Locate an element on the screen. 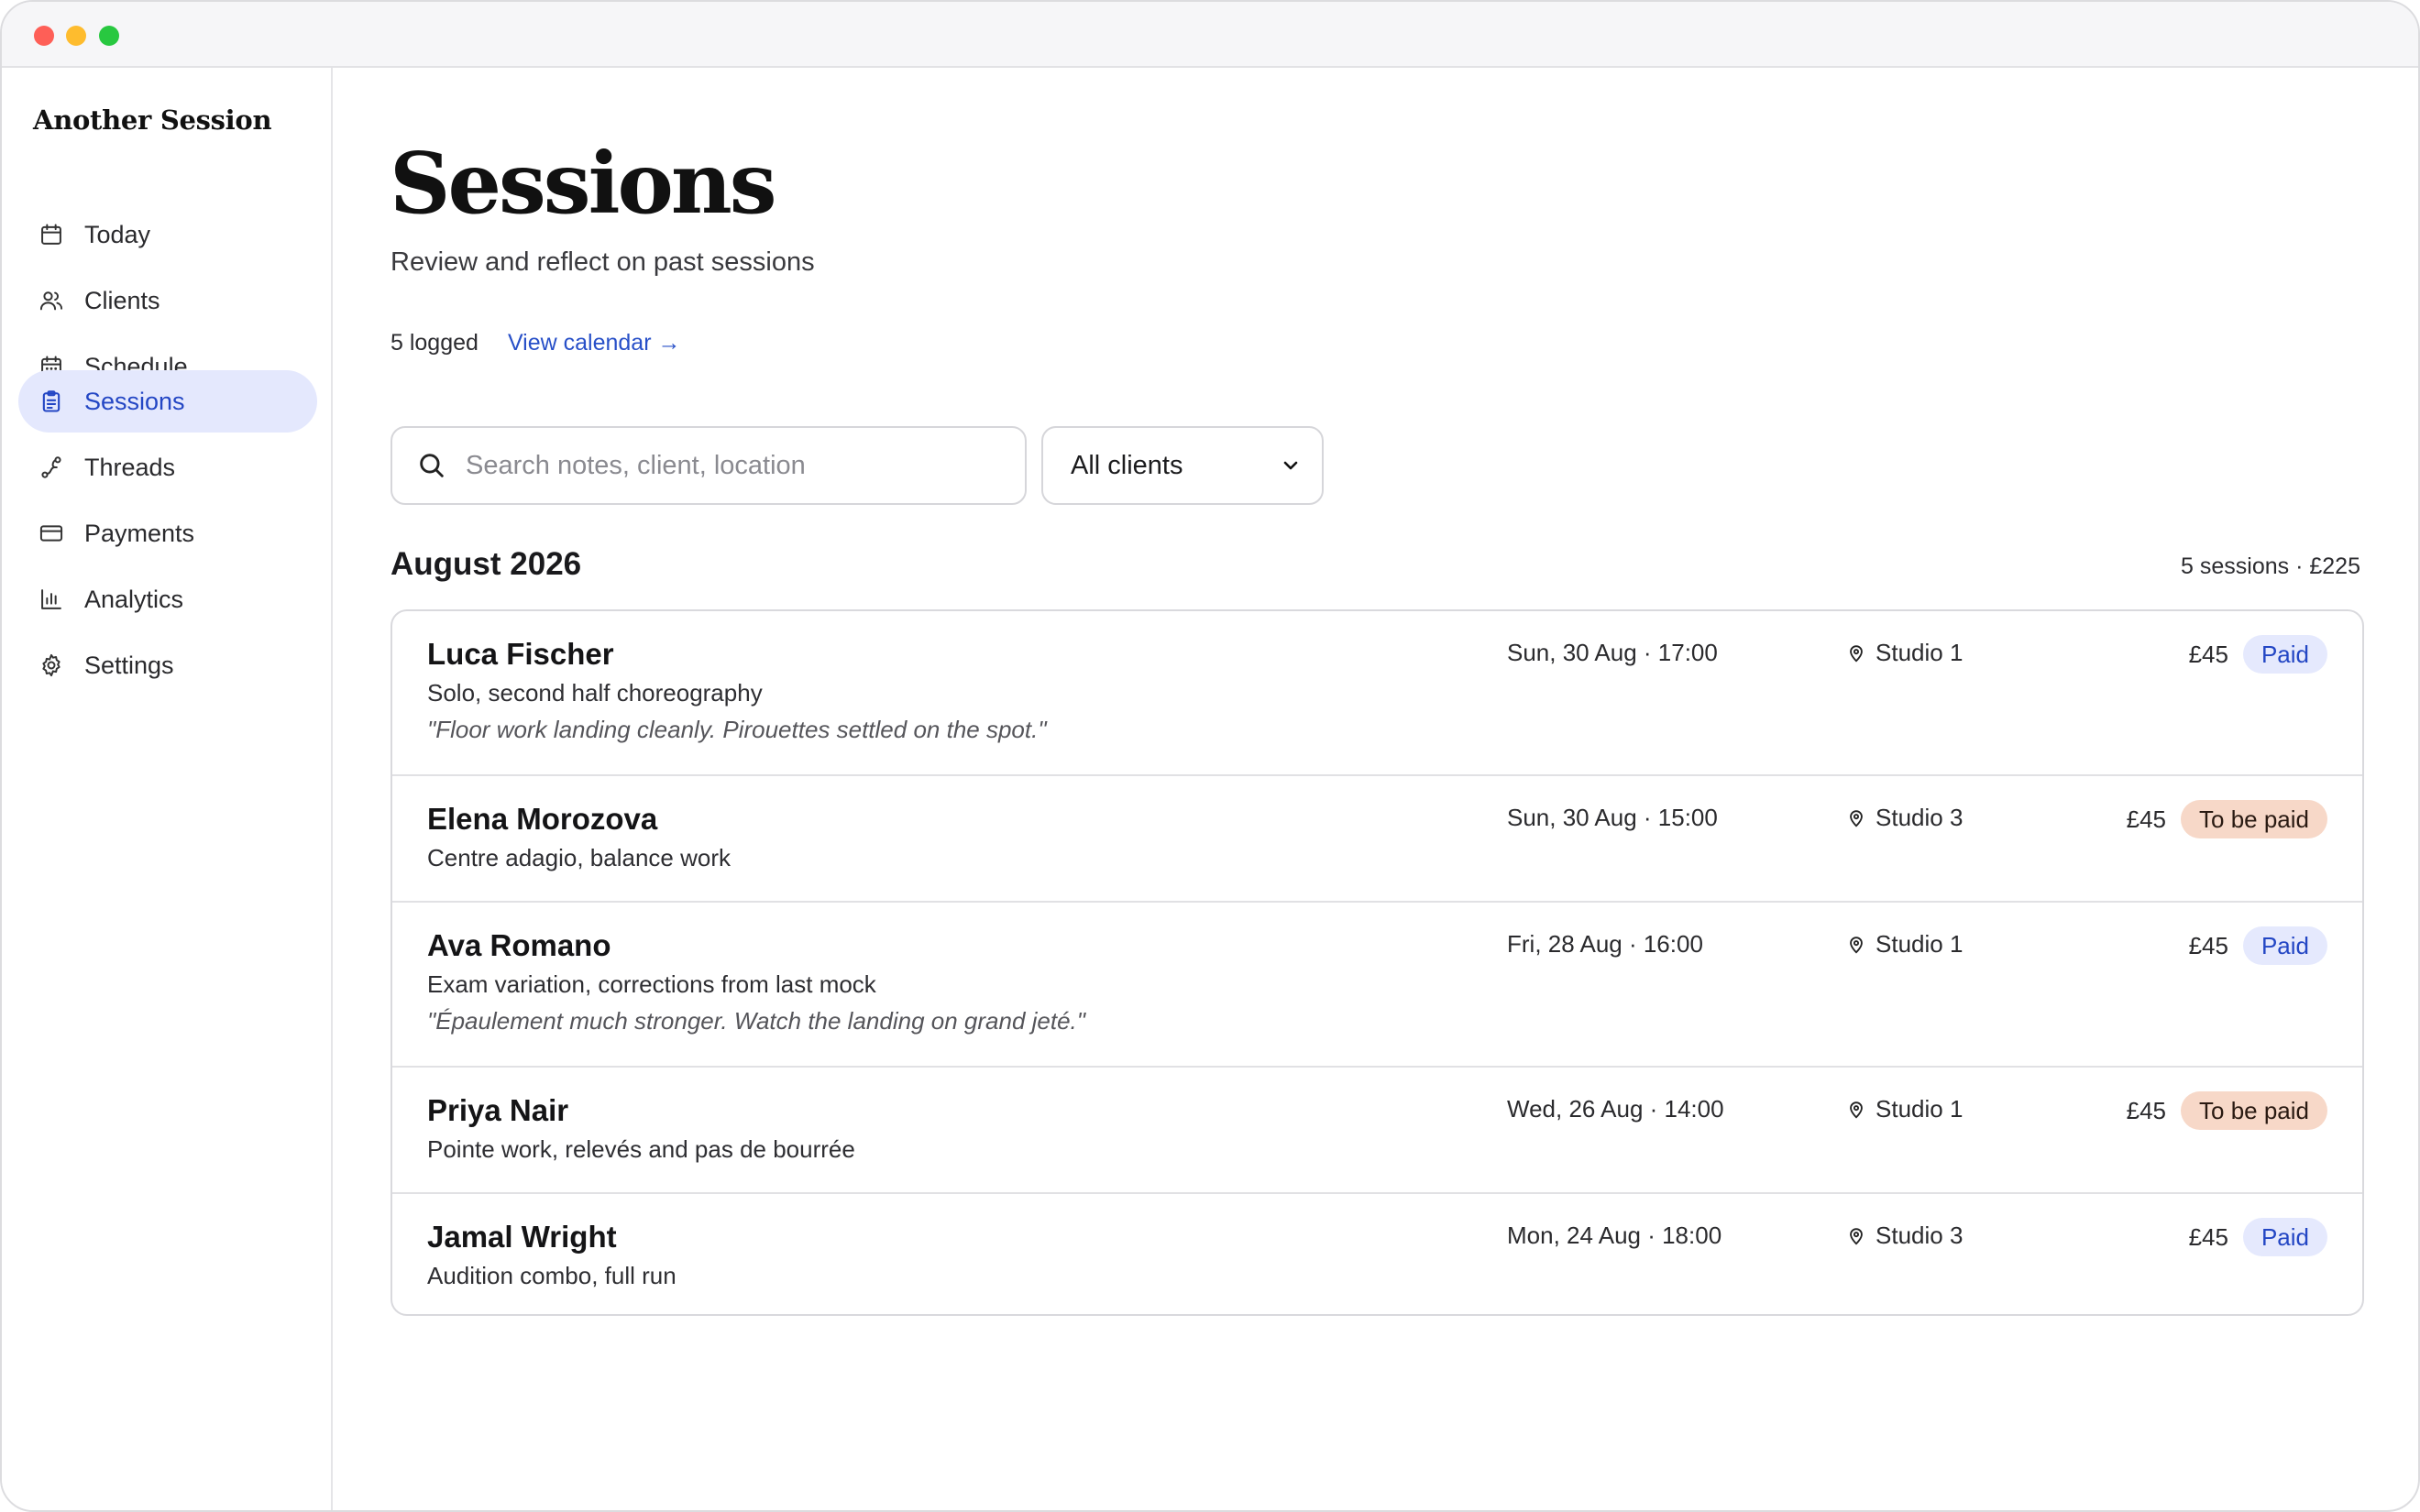 This screenshot has width=2420, height=1512. sidebar-item-label: Payments is located at coordinates (139, 533).